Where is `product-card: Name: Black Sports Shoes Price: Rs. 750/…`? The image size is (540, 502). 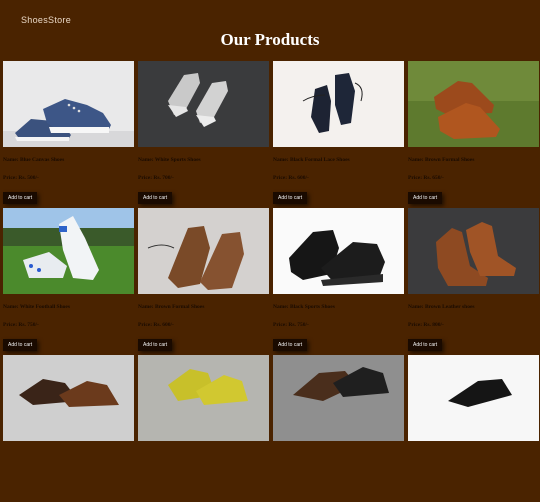 product-card: Name: Black Sports Shoes Price: Rs. 750/… is located at coordinates (338, 281).